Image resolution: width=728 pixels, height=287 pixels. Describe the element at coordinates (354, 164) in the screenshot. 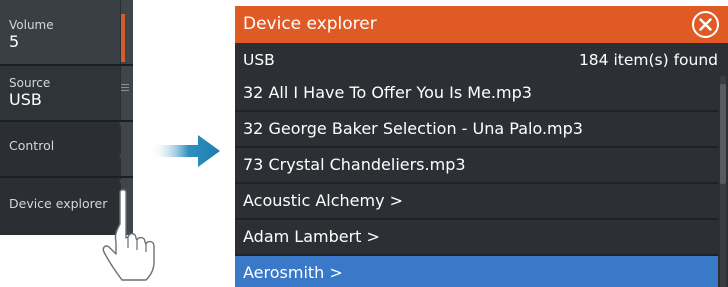

I see `list-item-label: 73 Crystal Chandeliers.mp3` at that location.